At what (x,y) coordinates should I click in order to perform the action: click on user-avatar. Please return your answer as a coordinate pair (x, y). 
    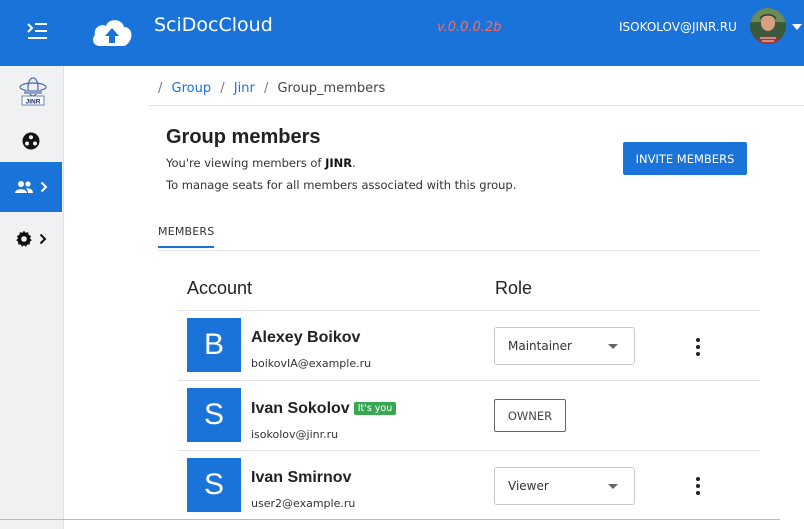
    Looking at the image, I should click on (768, 26).